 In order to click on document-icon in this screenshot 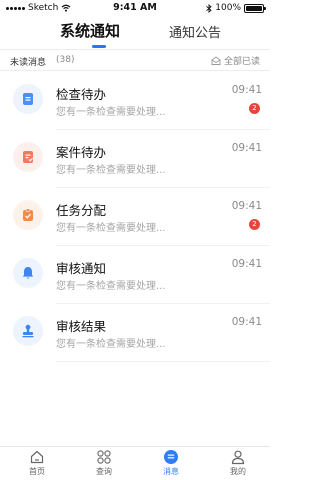, I will do `click(28, 99)`.